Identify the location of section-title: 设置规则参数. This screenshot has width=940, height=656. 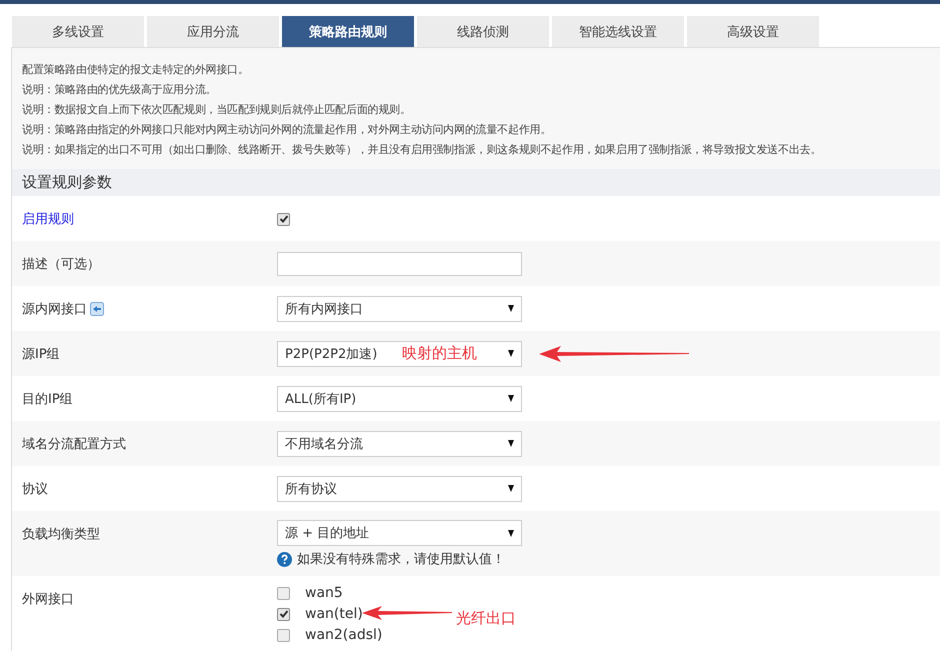
(67, 182).